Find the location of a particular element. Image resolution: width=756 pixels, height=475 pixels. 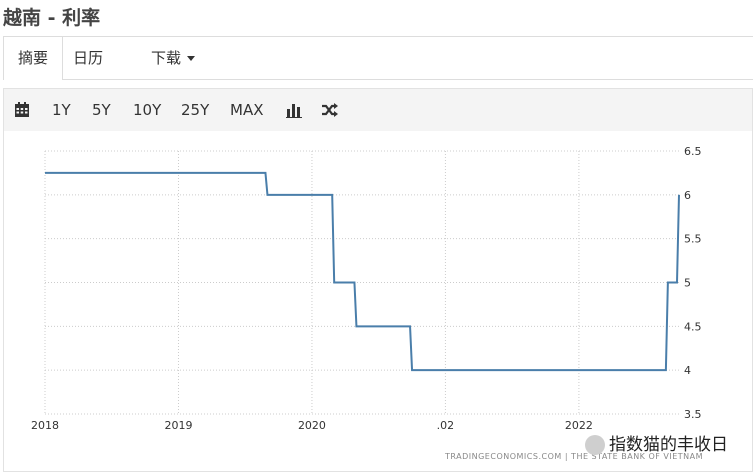

page-title: 越南 - 利率 is located at coordinates (52, 18).